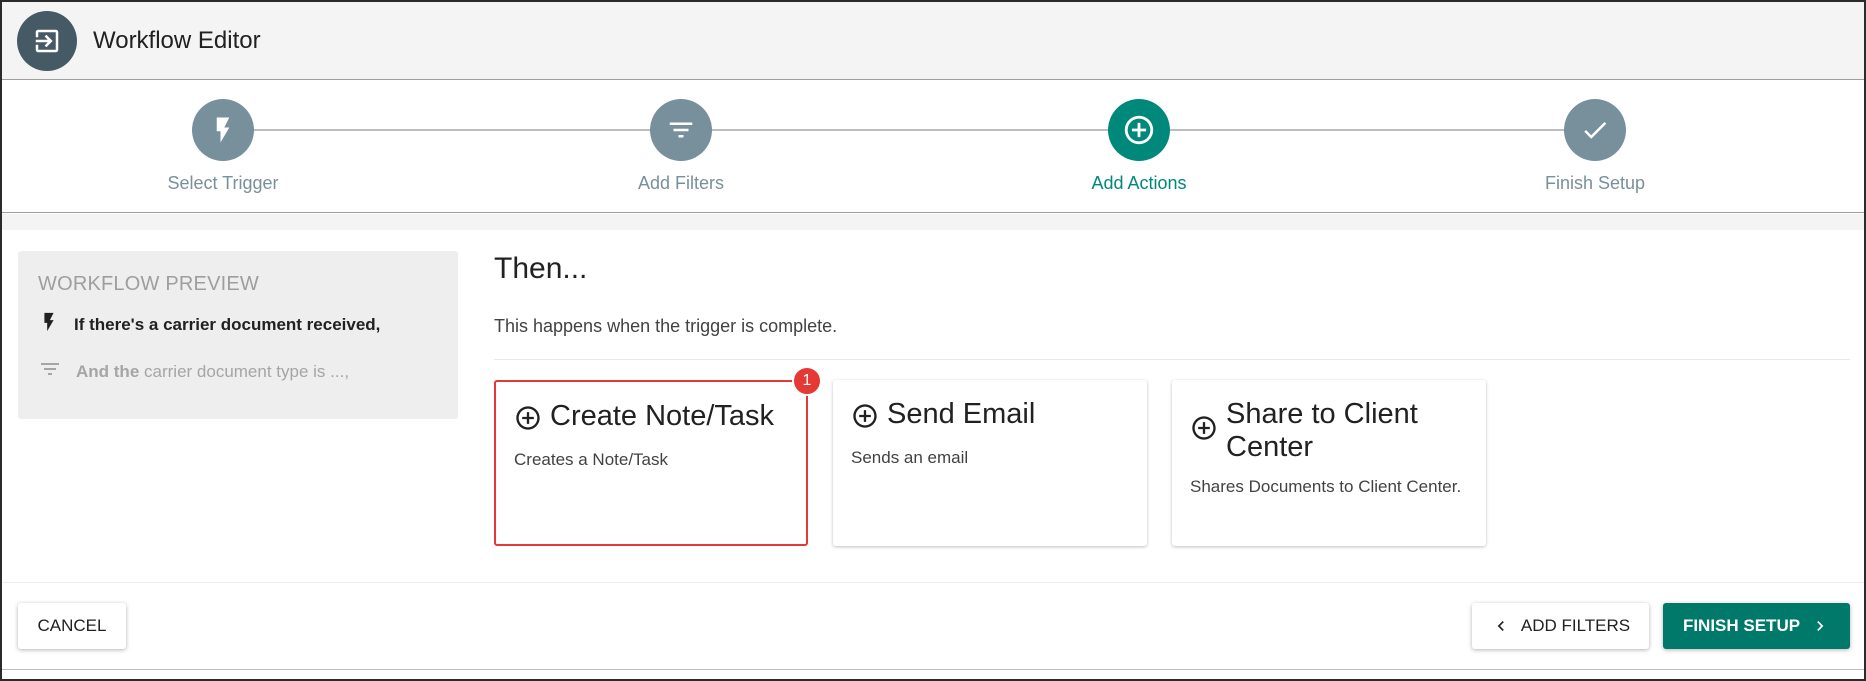 The image size is (1866, 681). What do you see at coordinates (1820, 626) in the screenshot?
I see `chevron-right-icon` at bounding box center [1820, 626].